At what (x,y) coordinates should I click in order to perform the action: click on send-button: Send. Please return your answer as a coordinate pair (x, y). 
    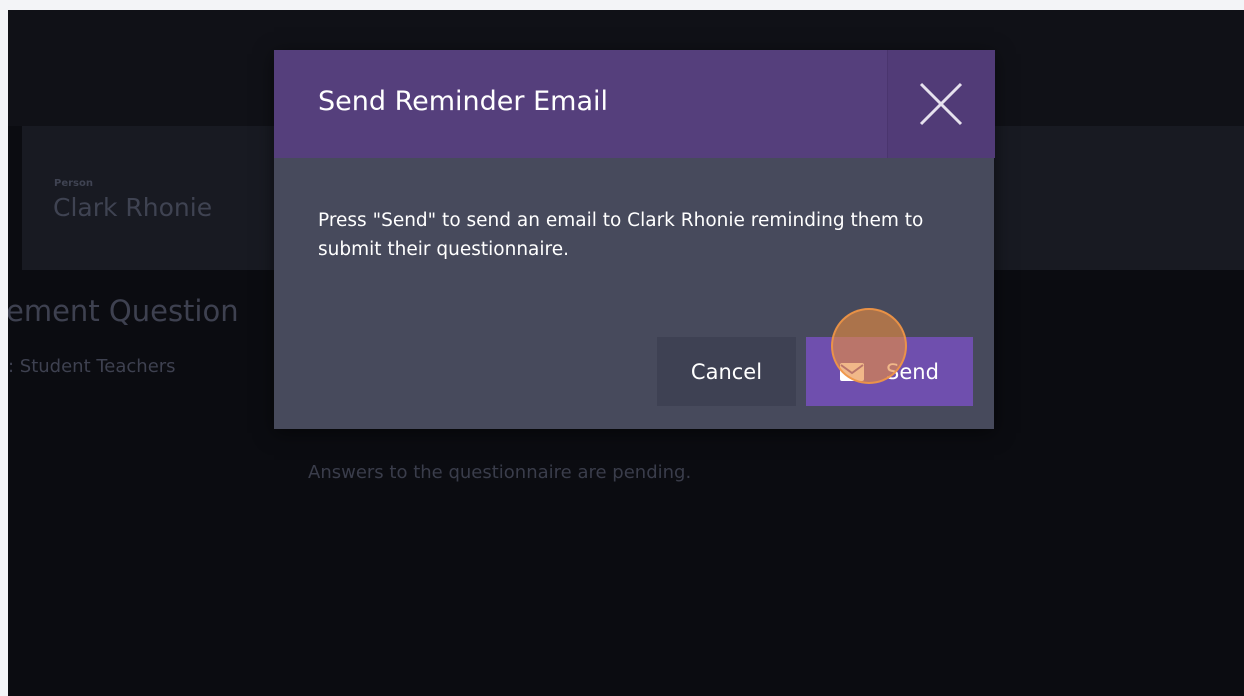
    Looking at the image, I should click on (889, 371).